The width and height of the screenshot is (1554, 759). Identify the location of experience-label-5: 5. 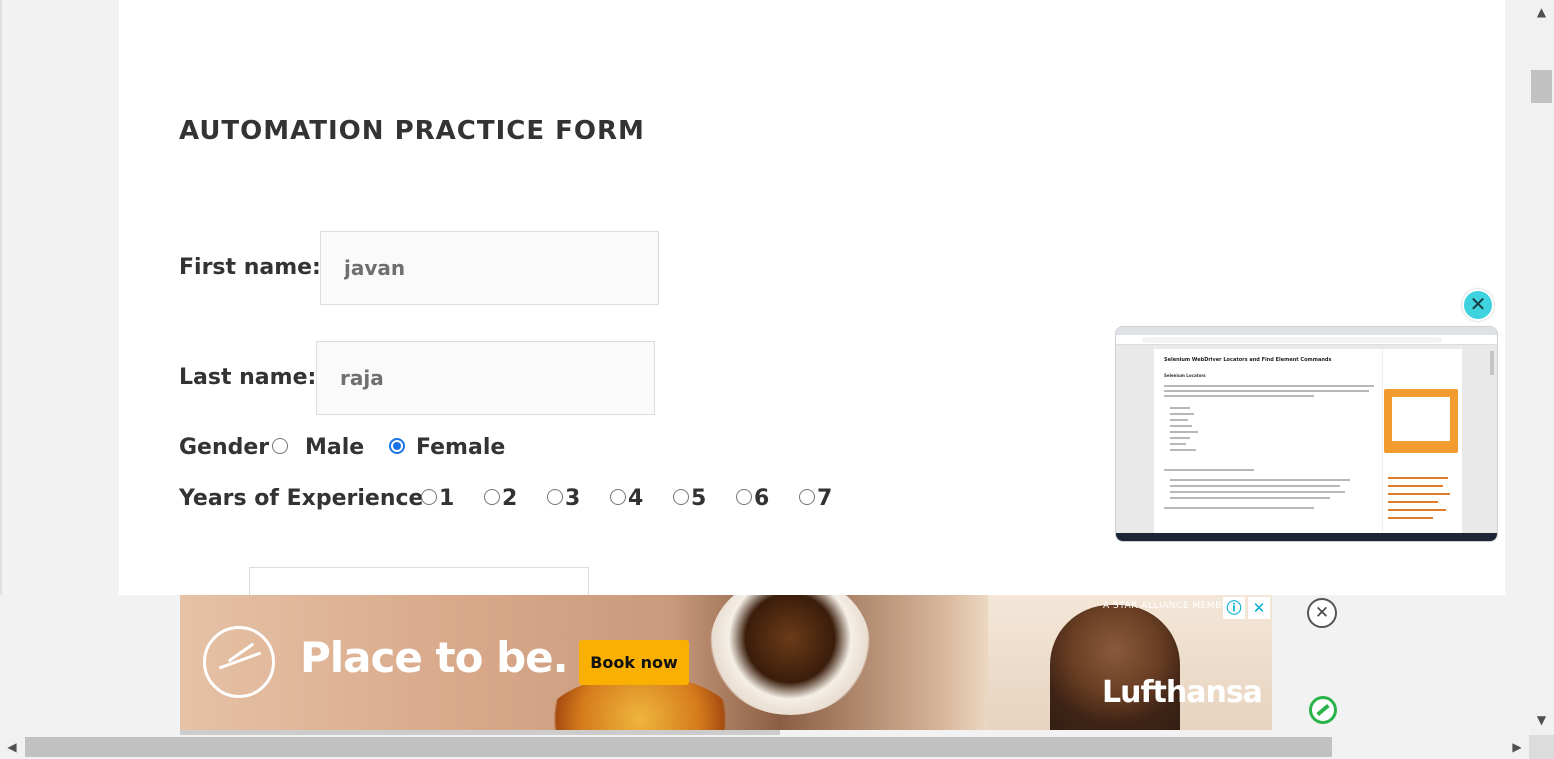
(699, 498).